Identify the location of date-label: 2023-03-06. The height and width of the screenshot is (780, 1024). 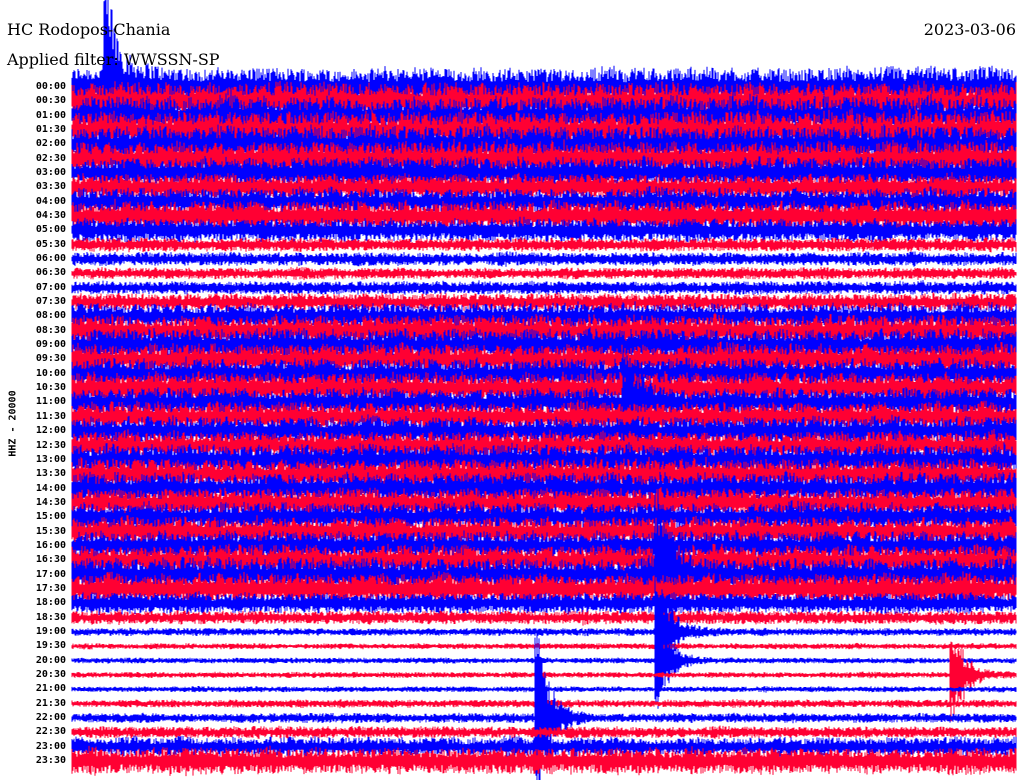
(969, 29).